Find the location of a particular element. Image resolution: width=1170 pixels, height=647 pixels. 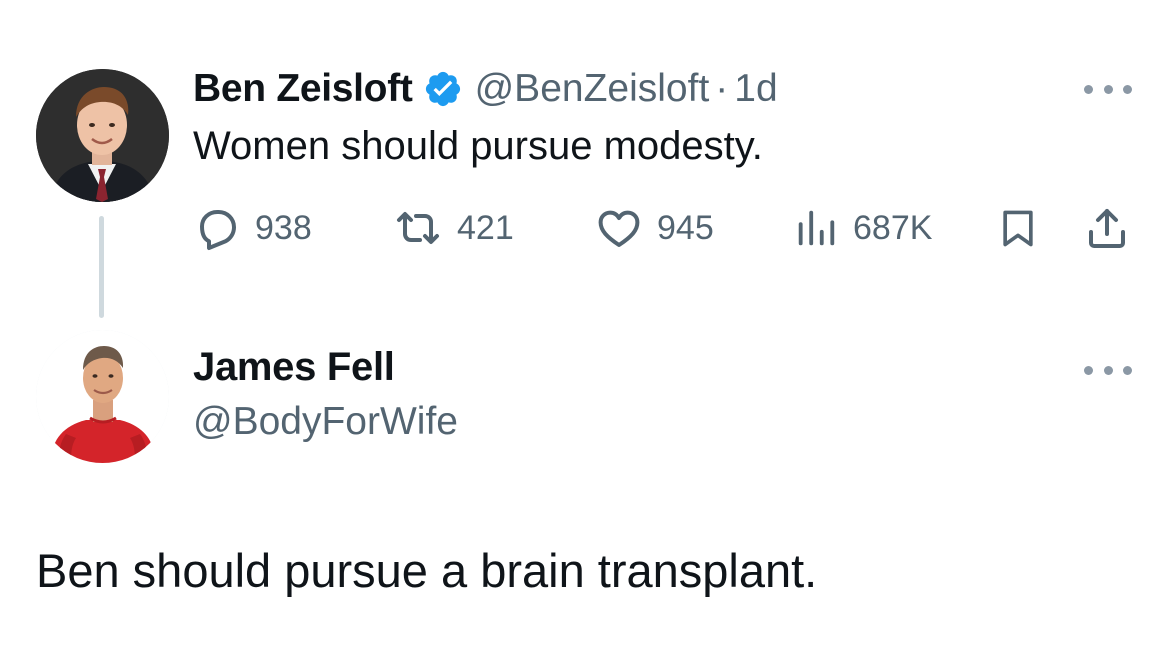

verified-badge-icon is located at coordinates (443, 89).